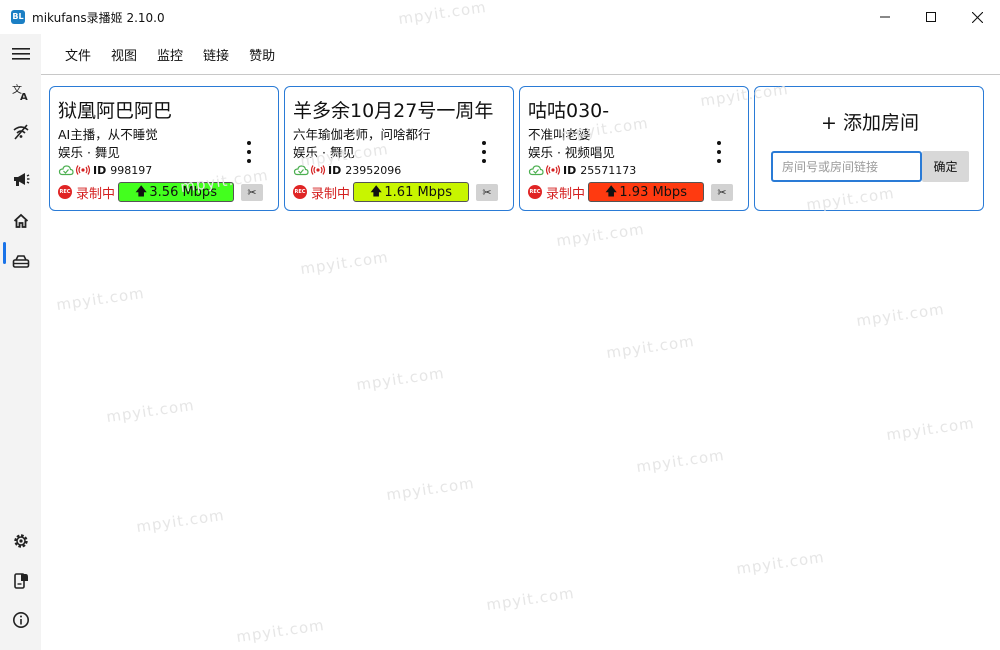 Image resolution: width=1000 pixels, height=650 pixels. What do you see at coordinates (571, 152) in the screenshot?
I see `room-category: 娱乐 · 视频唱见` at bounding box center [571, 152].